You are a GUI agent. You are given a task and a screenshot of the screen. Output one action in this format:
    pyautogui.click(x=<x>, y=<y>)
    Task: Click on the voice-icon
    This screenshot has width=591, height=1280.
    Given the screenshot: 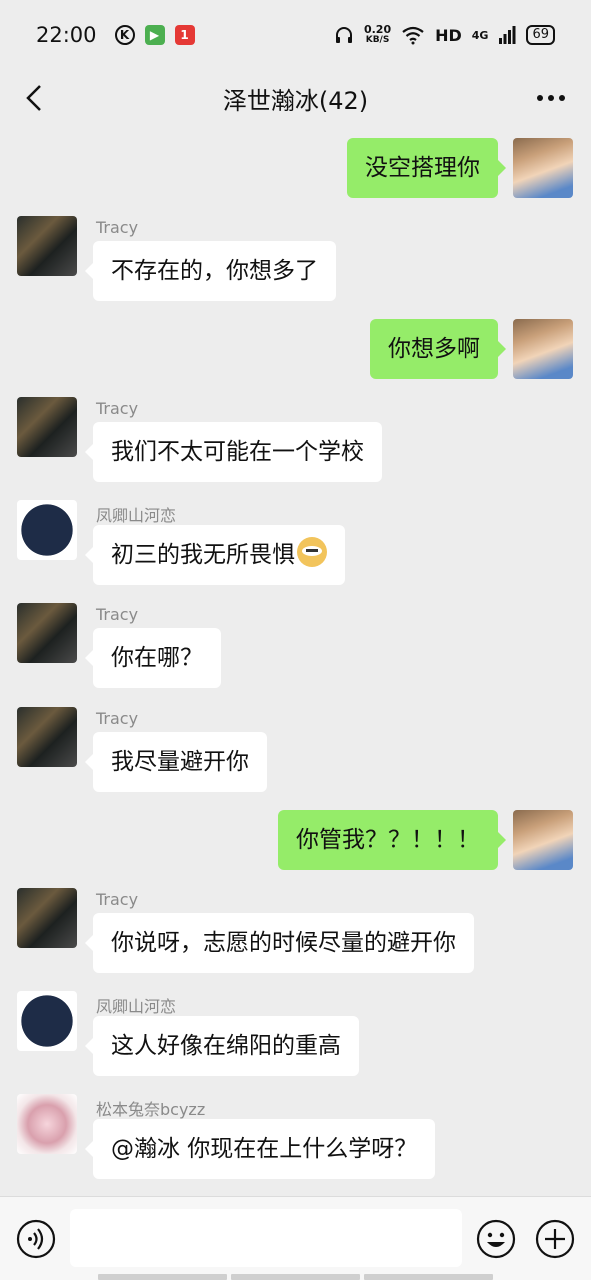 What is the action you would take?
    pyautogui.click(x=36, y=1239)
    